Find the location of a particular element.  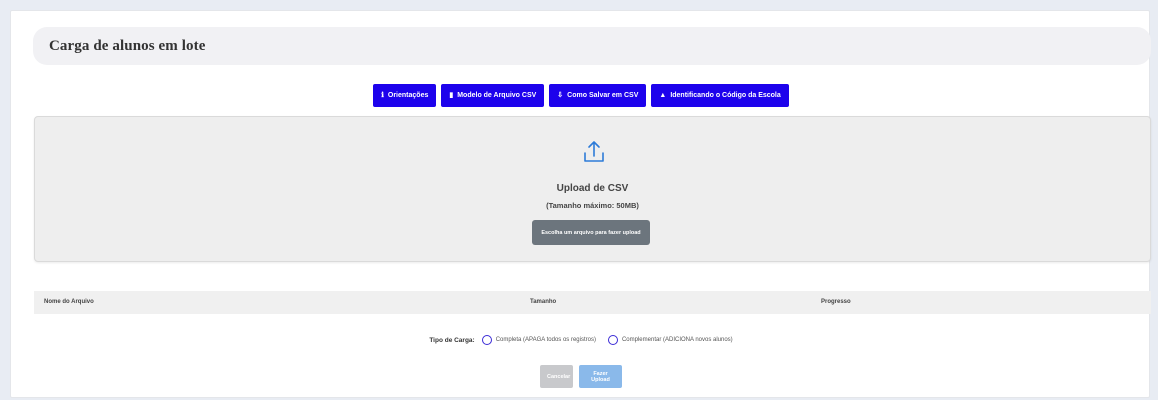

action-buttons: Cancelar Fazer Upload is located at coordinates (581, 376).